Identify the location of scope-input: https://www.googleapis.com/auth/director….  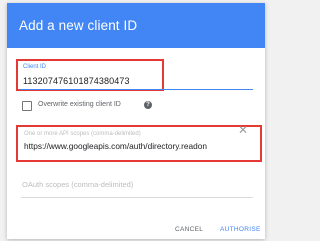
(115, 146).